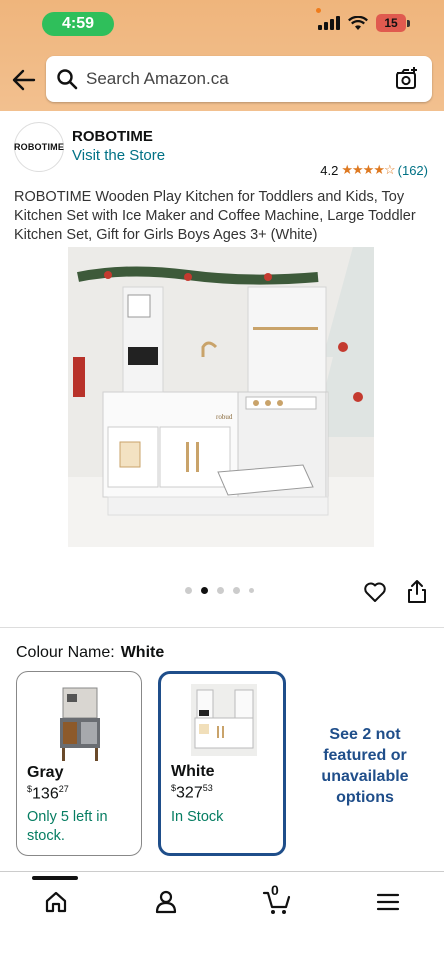  What do you see at coordinates (222, 920) in the screenshot?
I see `bottom-navigation: 0` at bounding box center [222, 920].